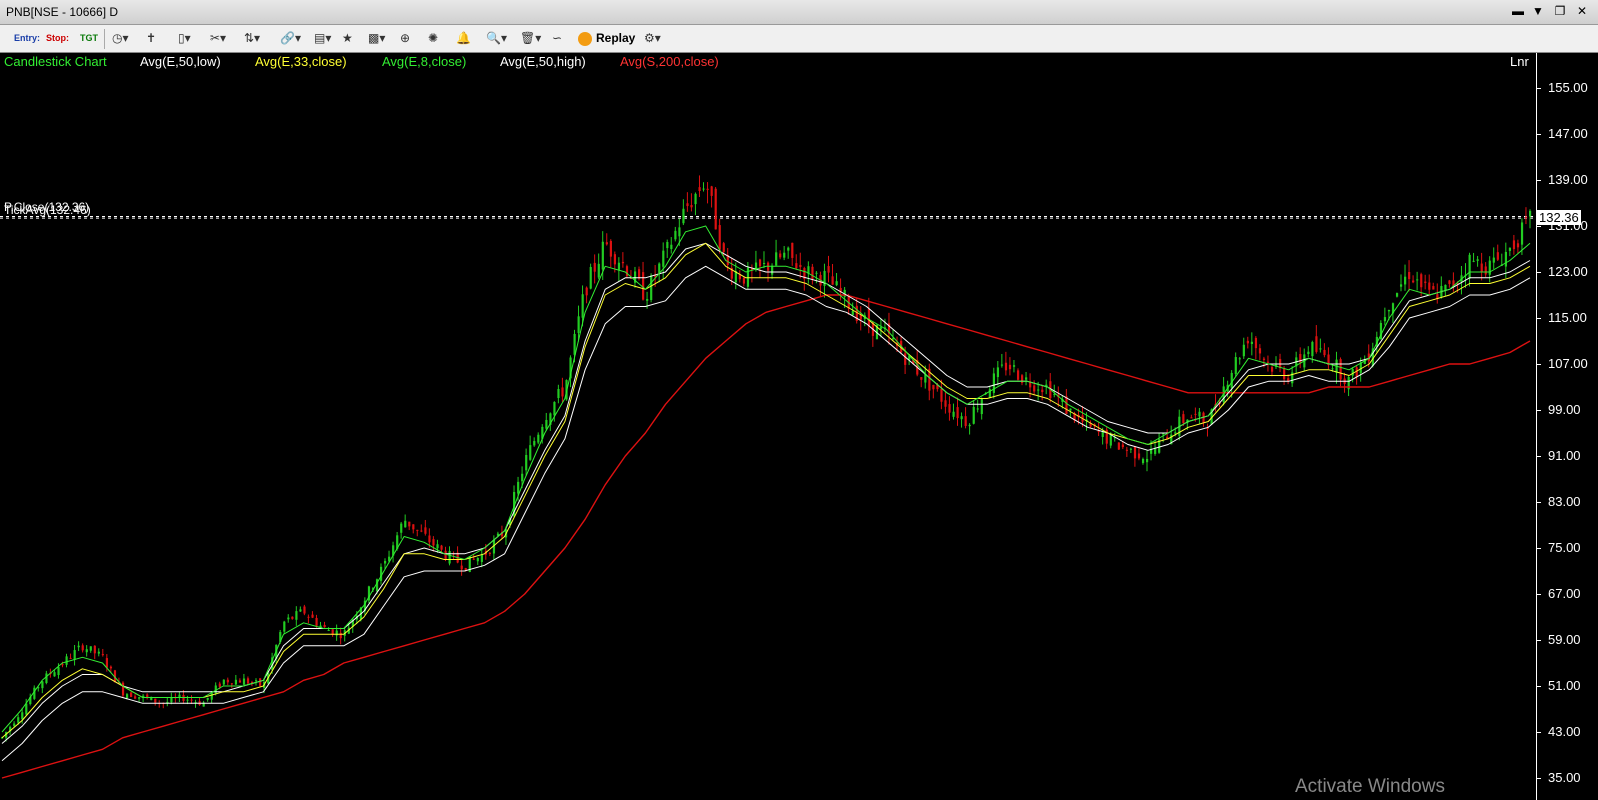 This screenshot has height=800, width=1598. What do you see at coordinates (424, 61) in the screenshot?
I see `legend-ema8-close: Avg(E,8,close)` at bounding box center [424, 61].